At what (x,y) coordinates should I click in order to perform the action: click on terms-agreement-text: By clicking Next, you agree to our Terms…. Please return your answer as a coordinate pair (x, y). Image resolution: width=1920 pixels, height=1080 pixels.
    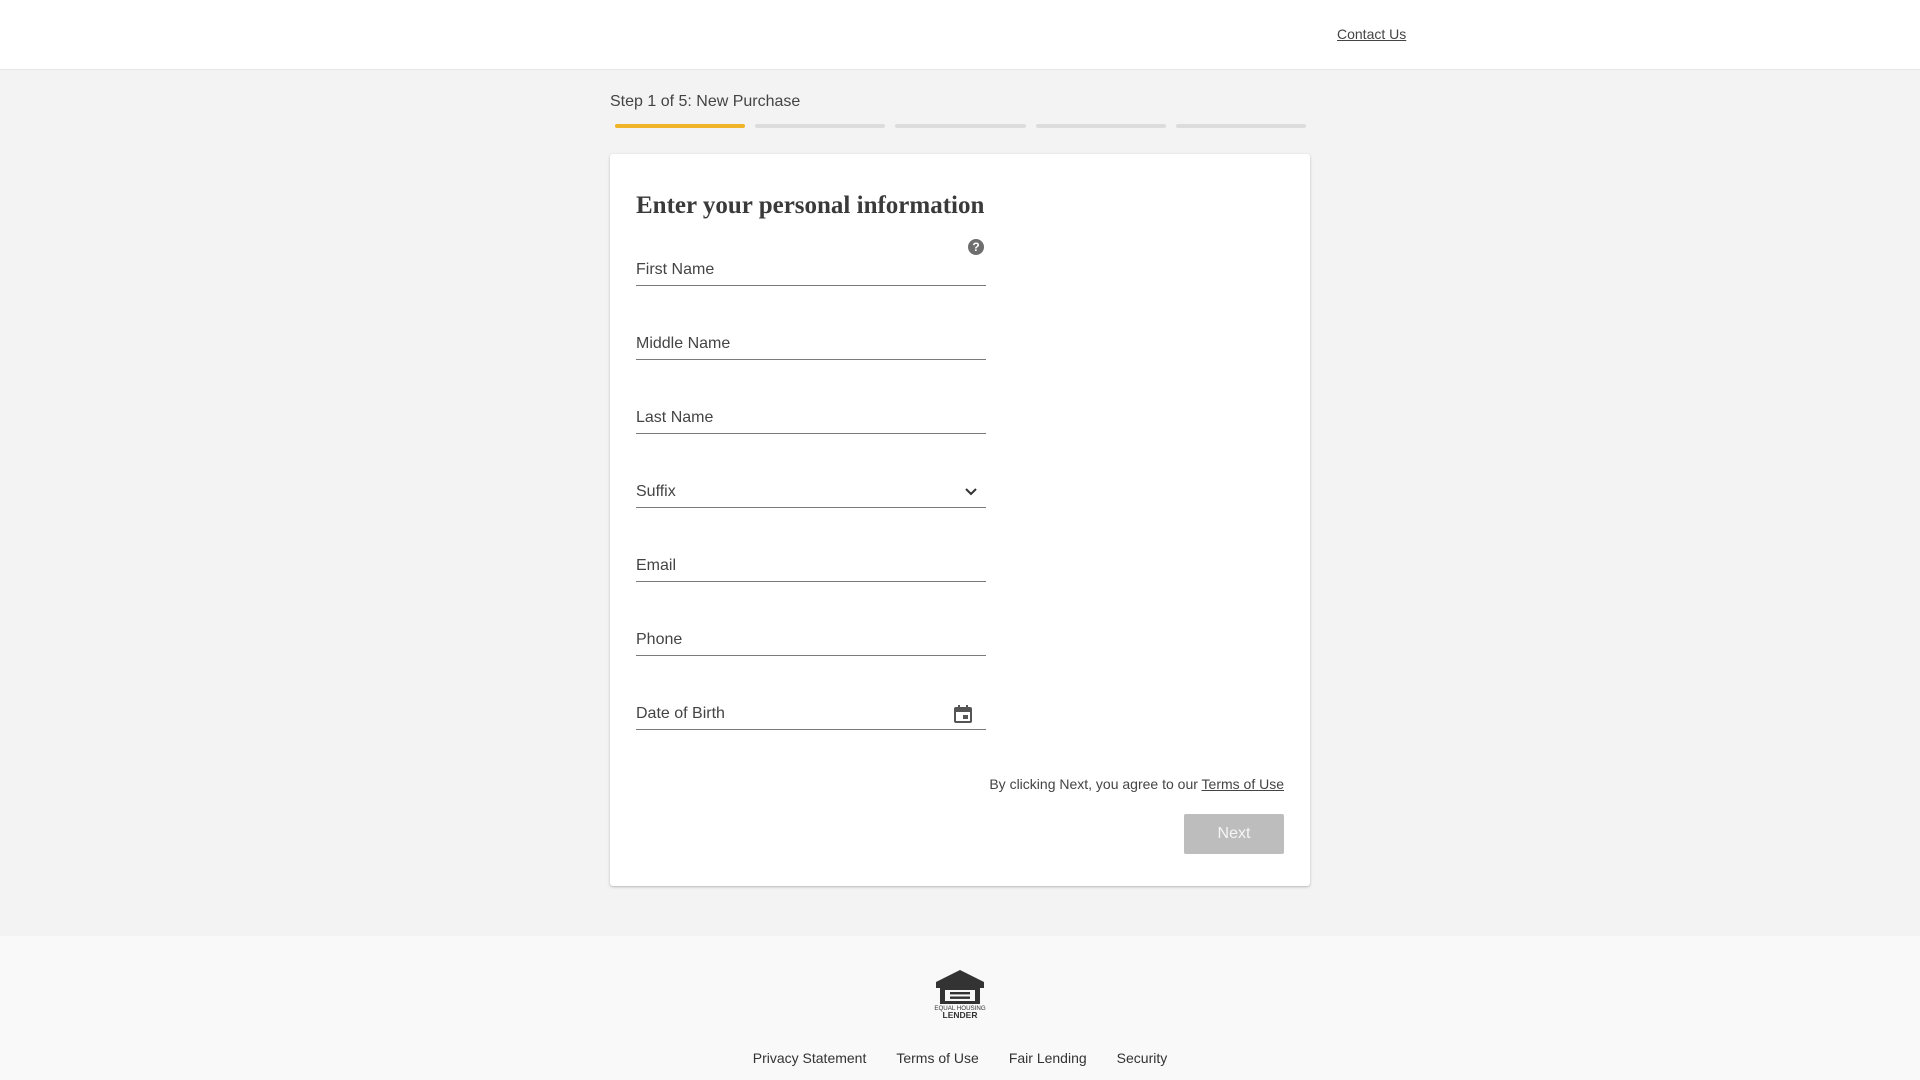
    Looking at the image, I should click on (1136, 784).